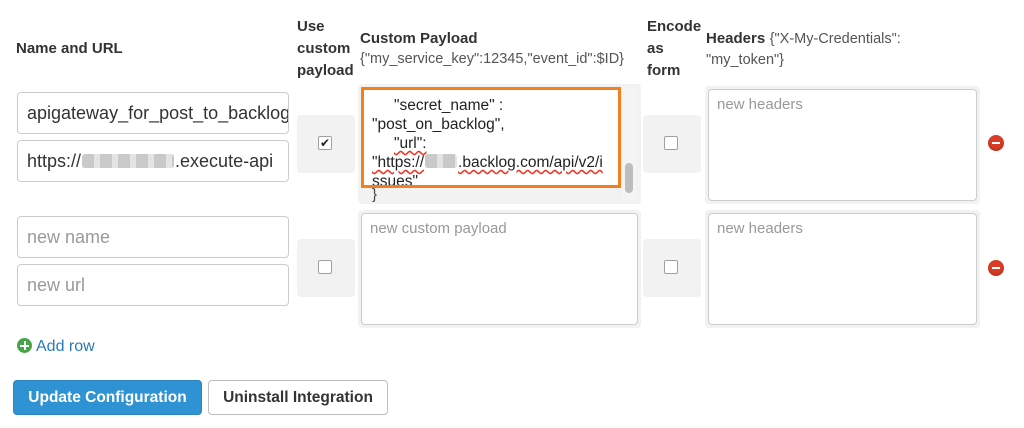 The width and height of the screenshot is (1024, 428). I want to click on update-configuration-button: Update Configuration, so click(107, 397).